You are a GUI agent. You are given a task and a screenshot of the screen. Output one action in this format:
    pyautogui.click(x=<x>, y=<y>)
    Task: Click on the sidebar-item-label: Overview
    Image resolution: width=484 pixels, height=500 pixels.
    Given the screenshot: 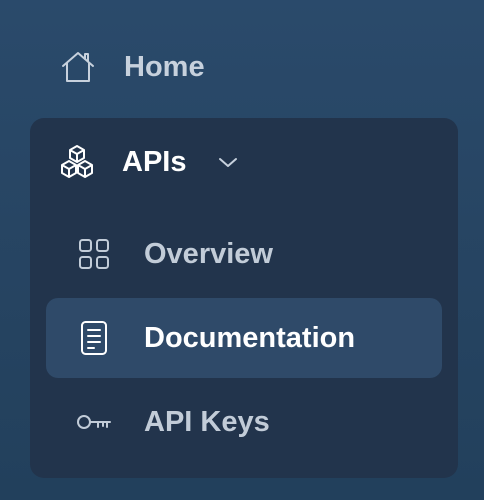 What is the action you would take?
    pyautogui.click(x=208, y=253)
    